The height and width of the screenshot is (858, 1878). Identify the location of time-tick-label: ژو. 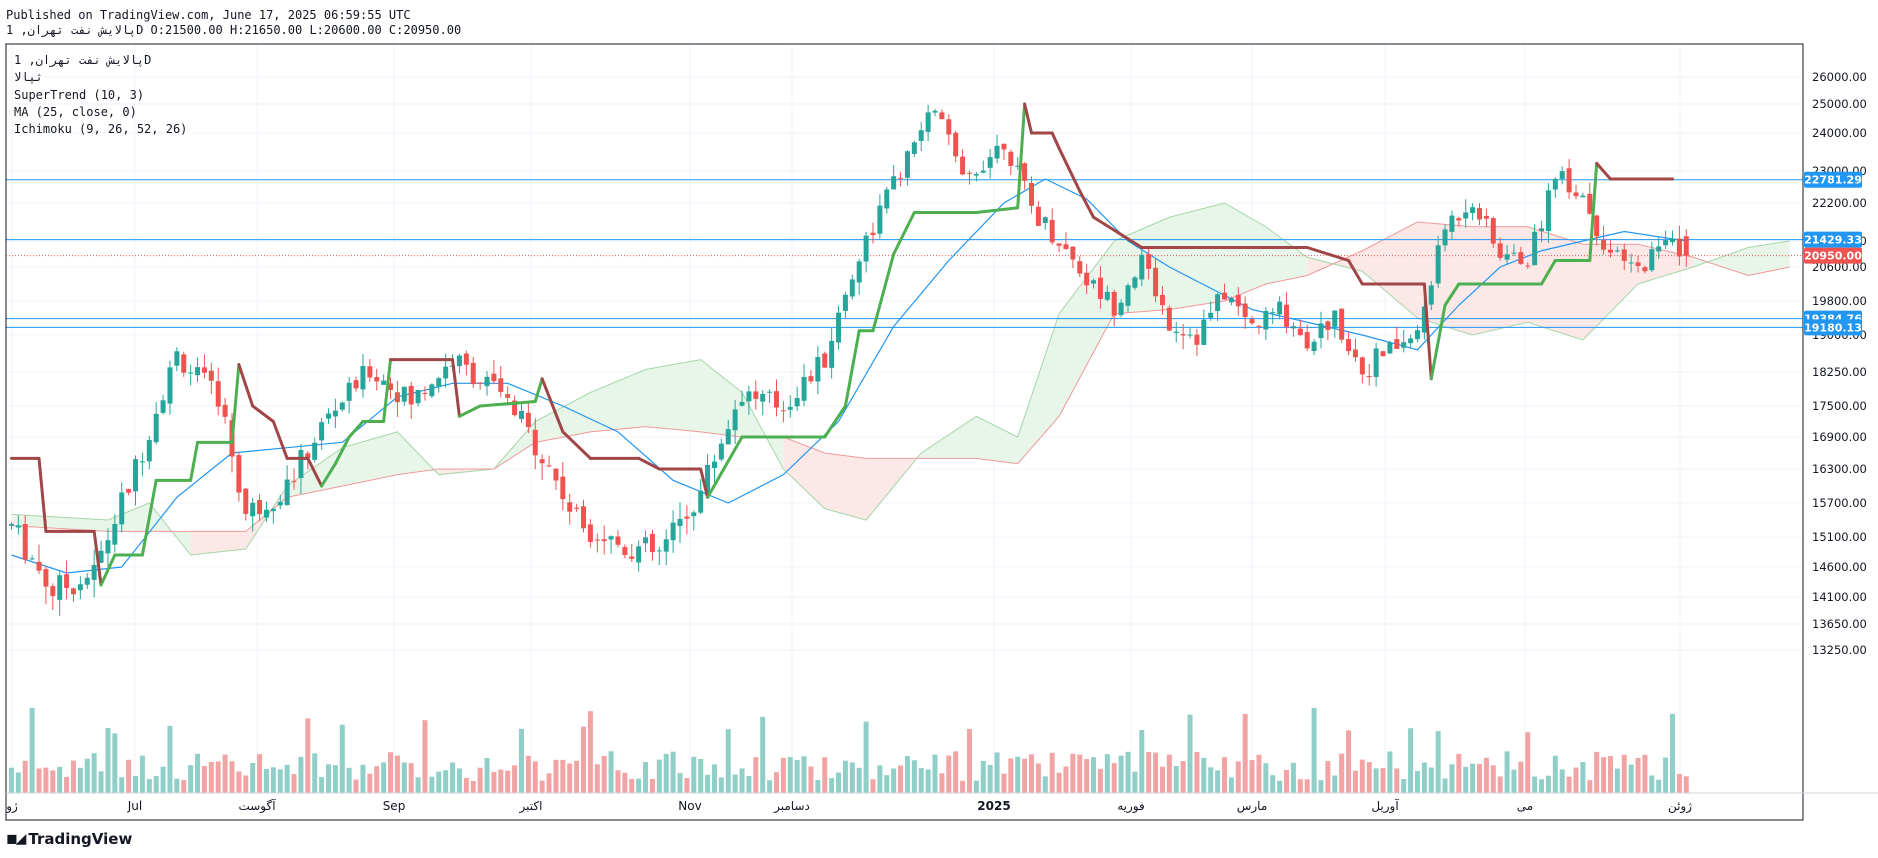
(11, 806).